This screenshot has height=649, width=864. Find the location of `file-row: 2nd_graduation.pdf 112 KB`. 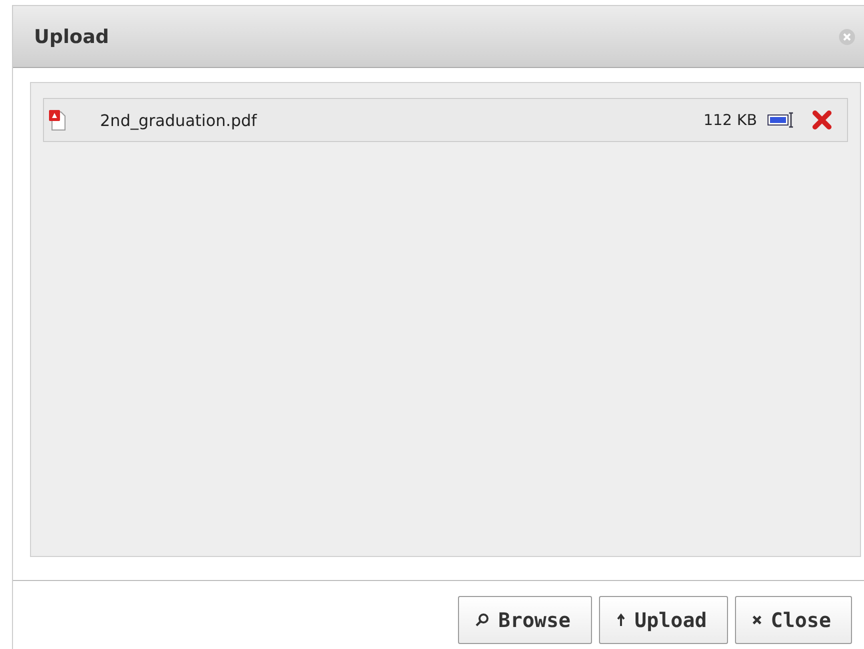

file-row: 2nd_graduation.pdf 112 KB is located at coordinates (445, 120).